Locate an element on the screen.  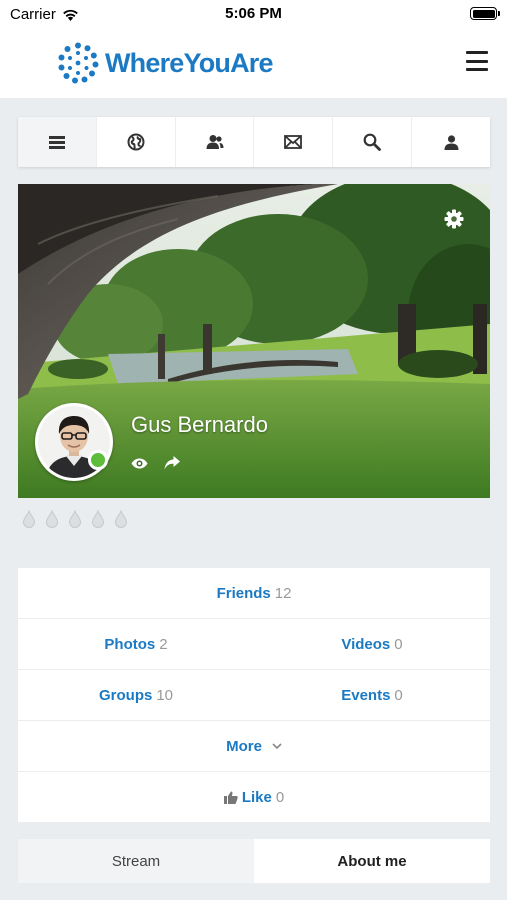
events-label: Events is located at coordinates (366, 695).